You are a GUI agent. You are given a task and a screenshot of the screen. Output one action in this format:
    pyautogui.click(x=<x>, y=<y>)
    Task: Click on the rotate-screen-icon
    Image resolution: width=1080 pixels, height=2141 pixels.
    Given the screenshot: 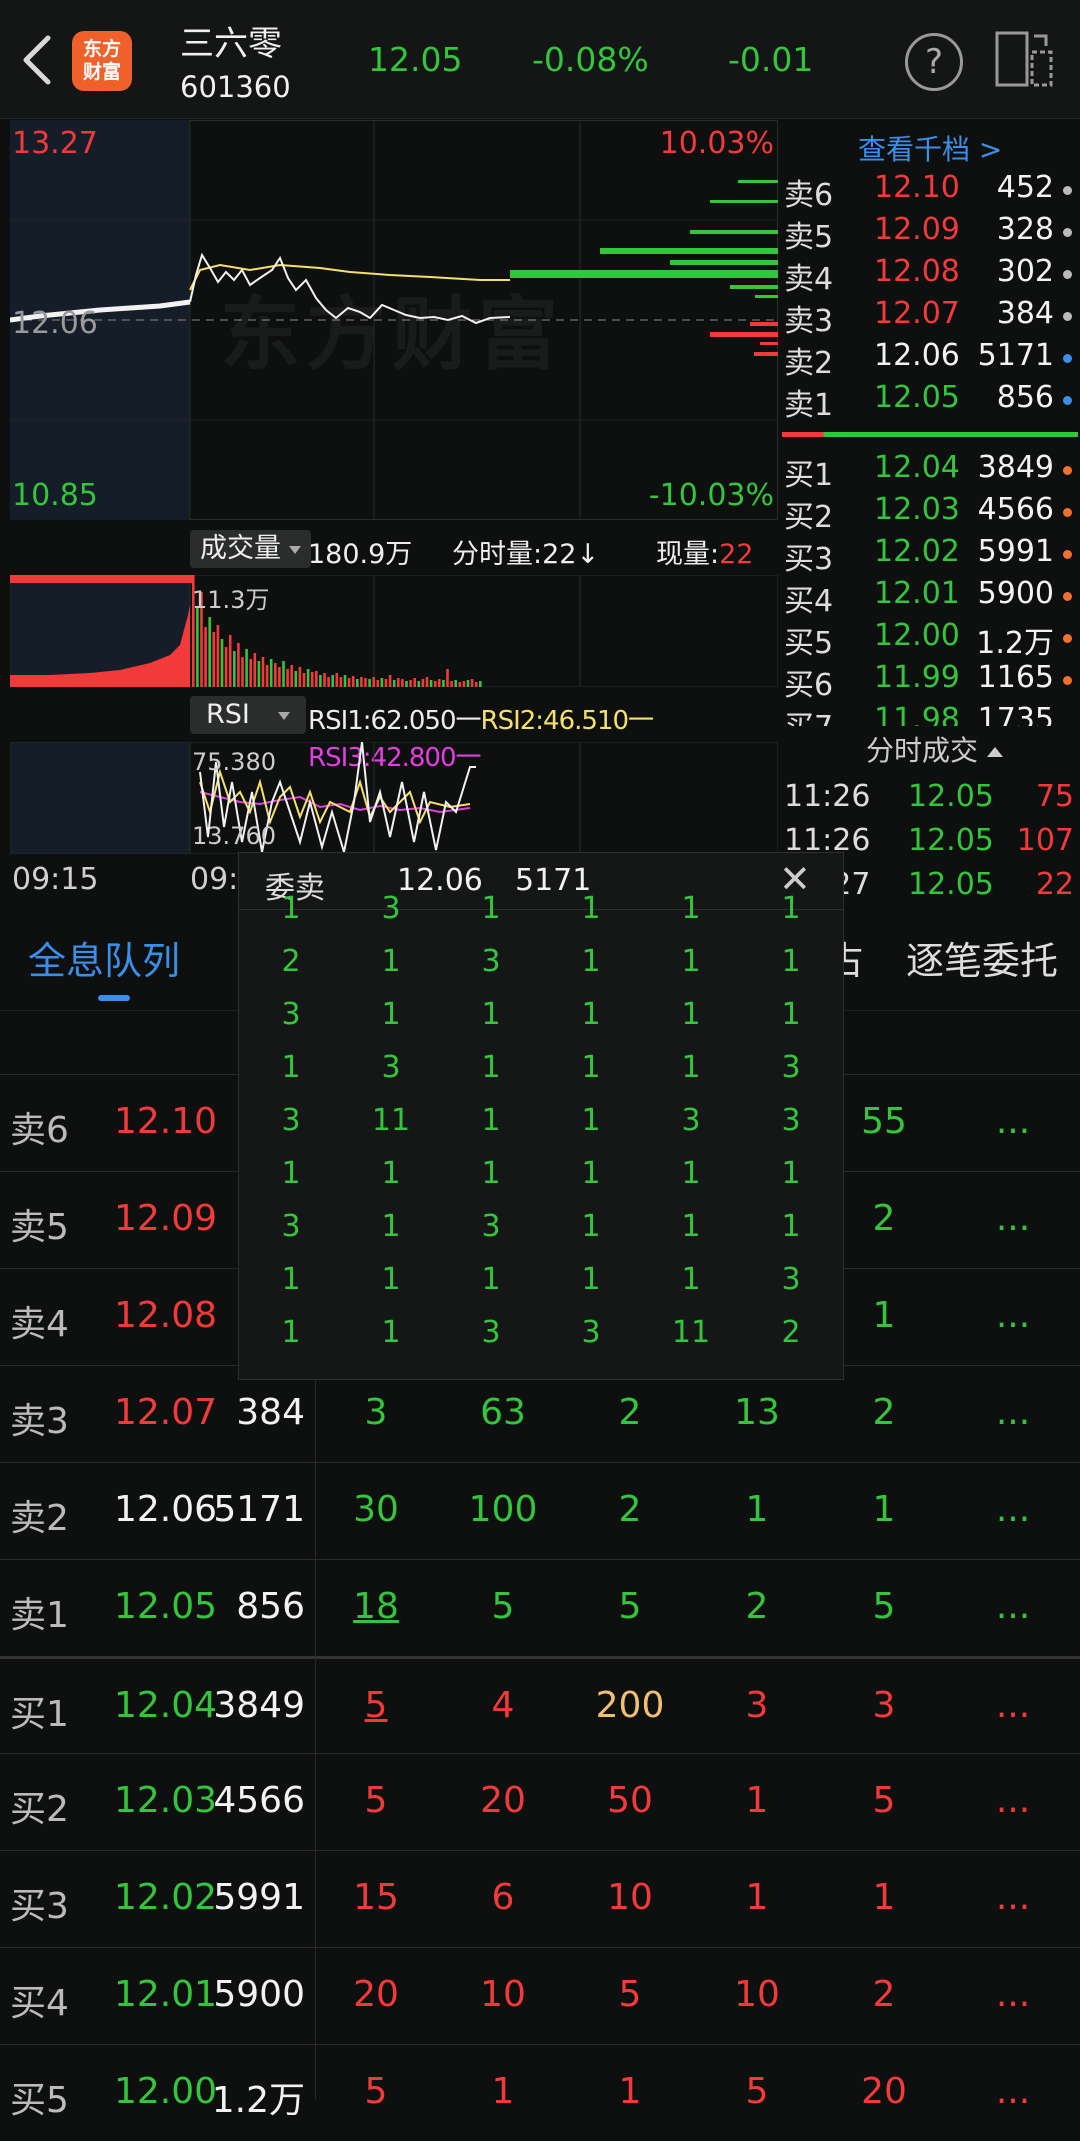 What is the action you would take?
    pyautogui.click(x=1024, y=59)
    